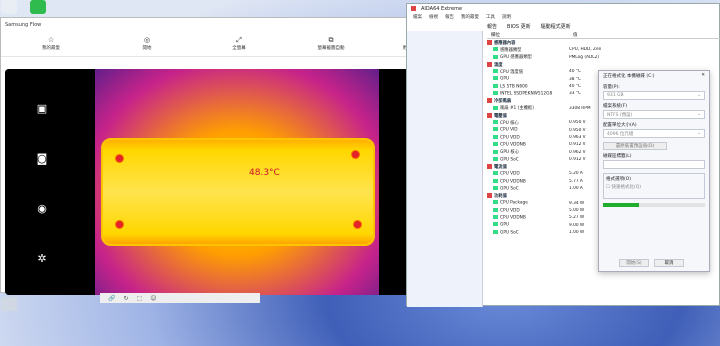 The width and height of the screenshot is (720, 346). I want to click on sensor-field-label: 溫度, so click(498, 65).